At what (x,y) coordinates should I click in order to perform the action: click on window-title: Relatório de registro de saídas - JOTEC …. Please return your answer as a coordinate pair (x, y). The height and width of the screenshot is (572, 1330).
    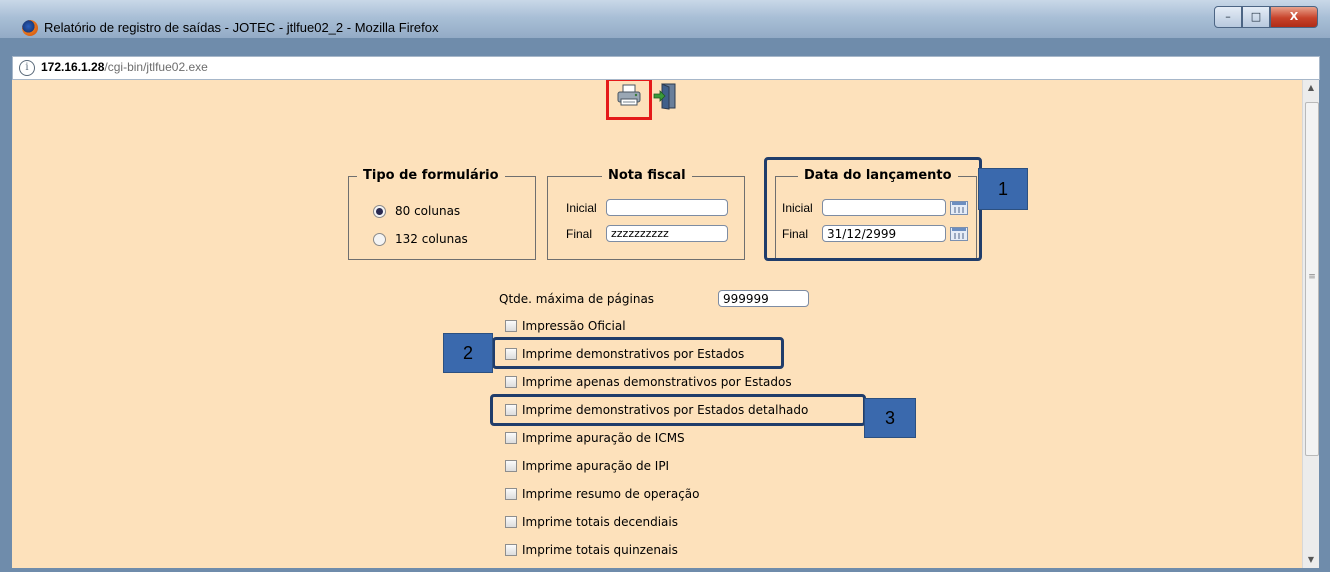
    Looking at the image, I should click on (241, 27).